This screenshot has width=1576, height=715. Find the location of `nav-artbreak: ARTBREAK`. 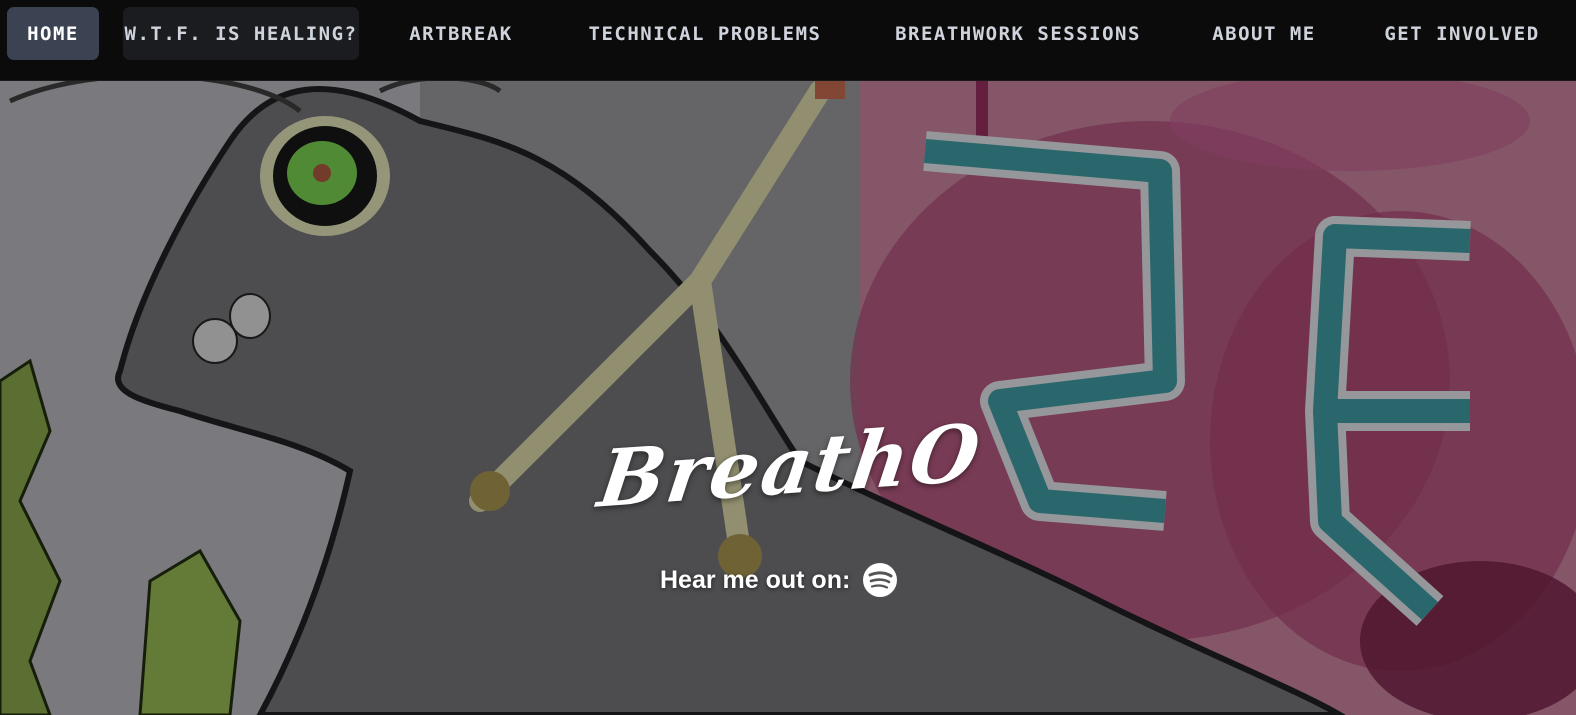

nav-artbreak: ARTBREAK is located at coordinates (461, 33).